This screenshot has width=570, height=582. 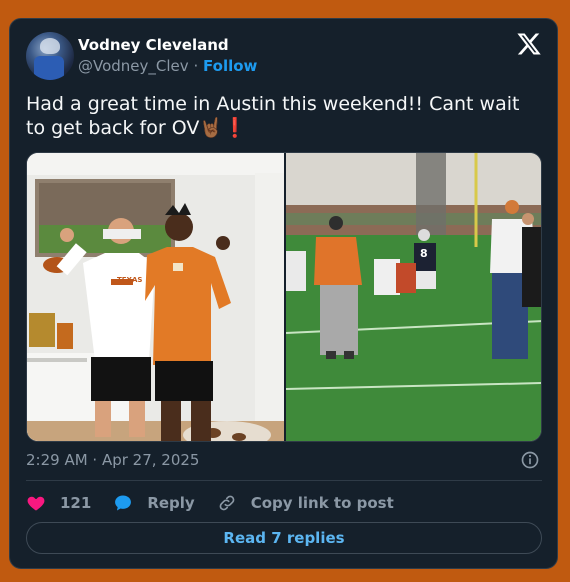 I want to click on like-button: 121, so click(x=58, y=503).